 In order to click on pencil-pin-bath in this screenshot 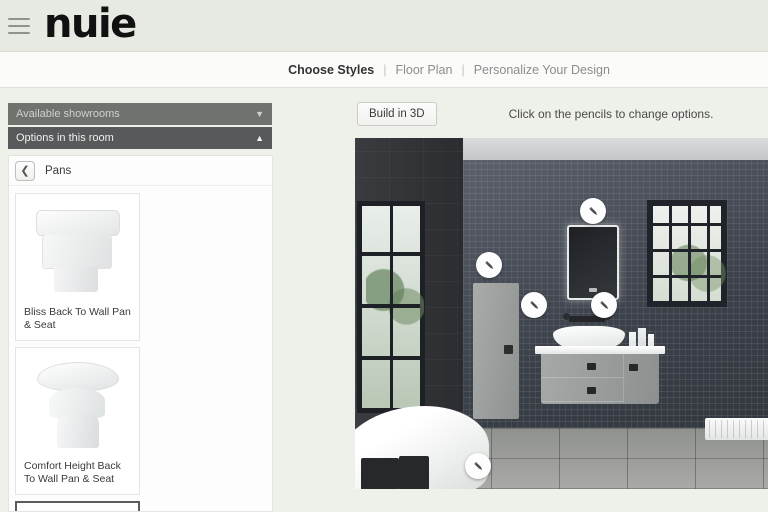, I will do `click(478, 466)`.